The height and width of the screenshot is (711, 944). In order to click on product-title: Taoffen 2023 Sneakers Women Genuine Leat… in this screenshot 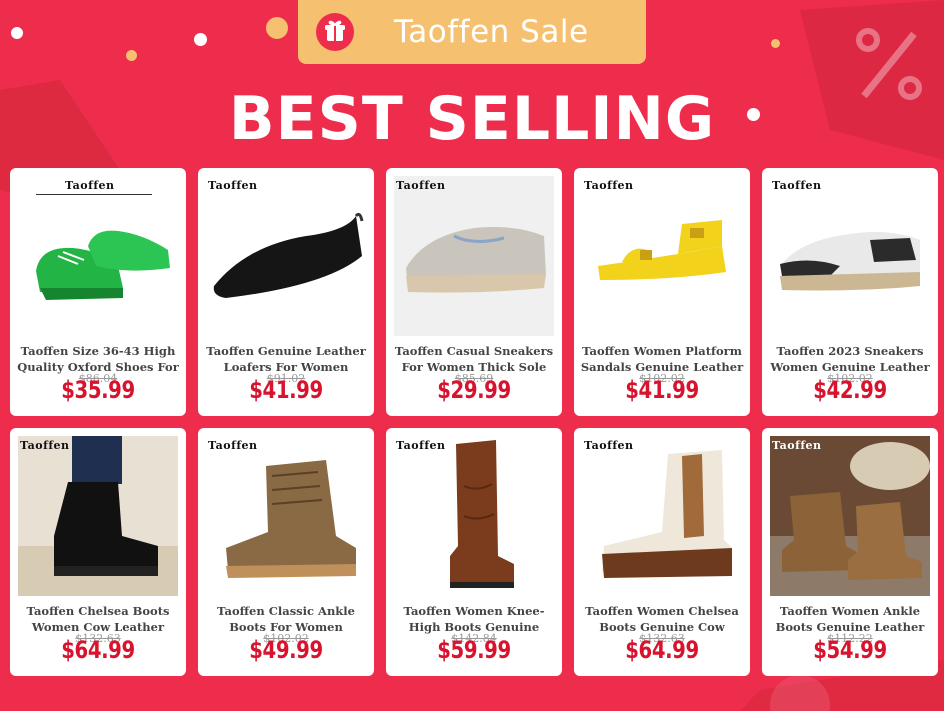, I will do `click(850, 359)`.